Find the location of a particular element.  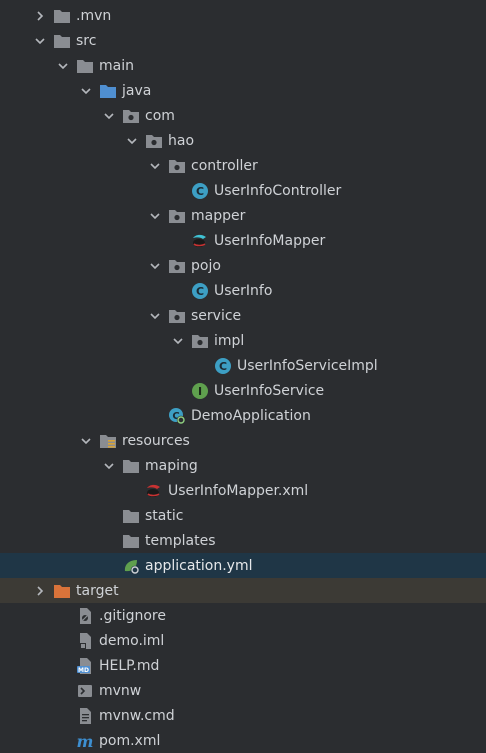

tree-item-label: static is located at coordinates (164, 515).